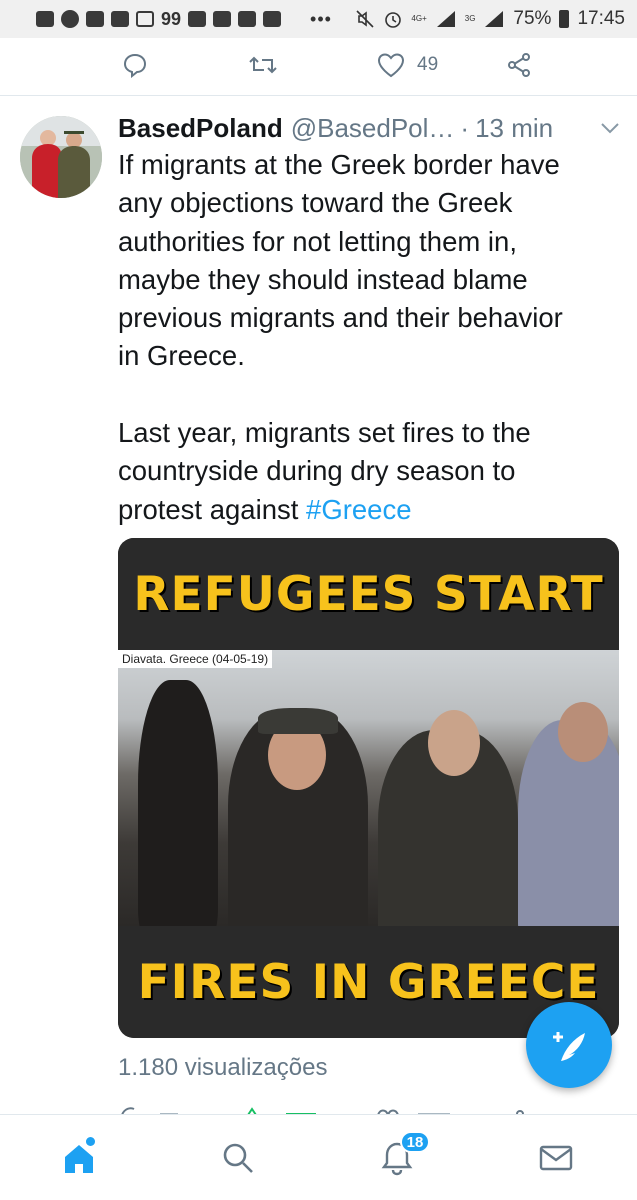 The image size is (637, 1200). I want to click on search-icon, so click(238, 1158).